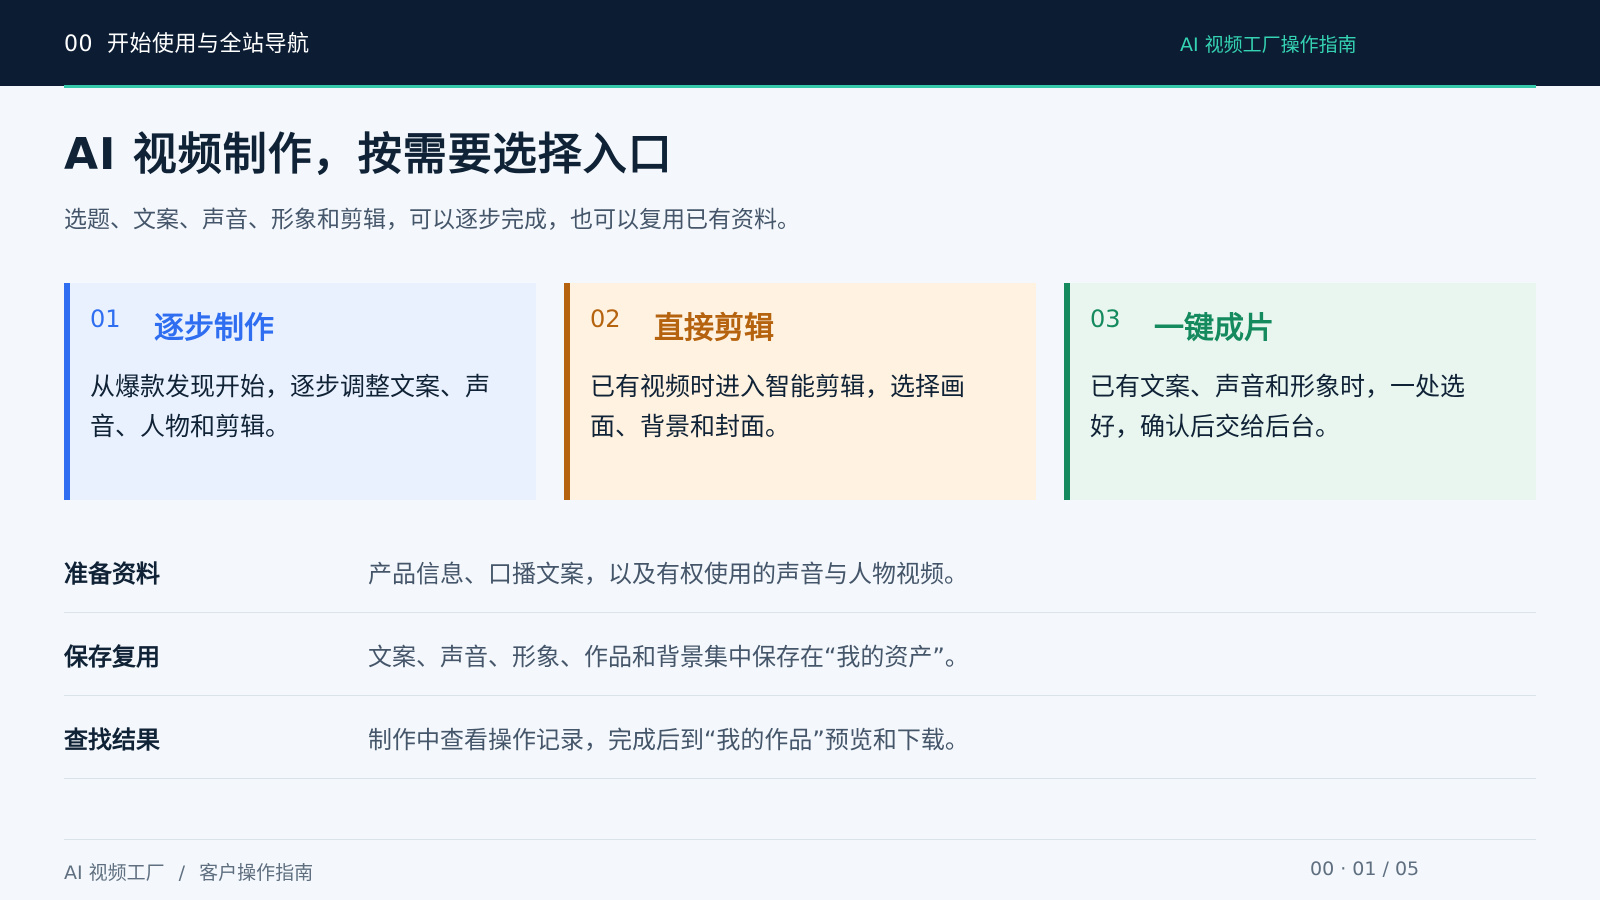 Image resolution: width=1600 pixels, height=900 pixels. What do you see at coordinates (112, 574) in the screenshot?
I see `list-item-label: 准备资料` at bounding box center [112, 574].